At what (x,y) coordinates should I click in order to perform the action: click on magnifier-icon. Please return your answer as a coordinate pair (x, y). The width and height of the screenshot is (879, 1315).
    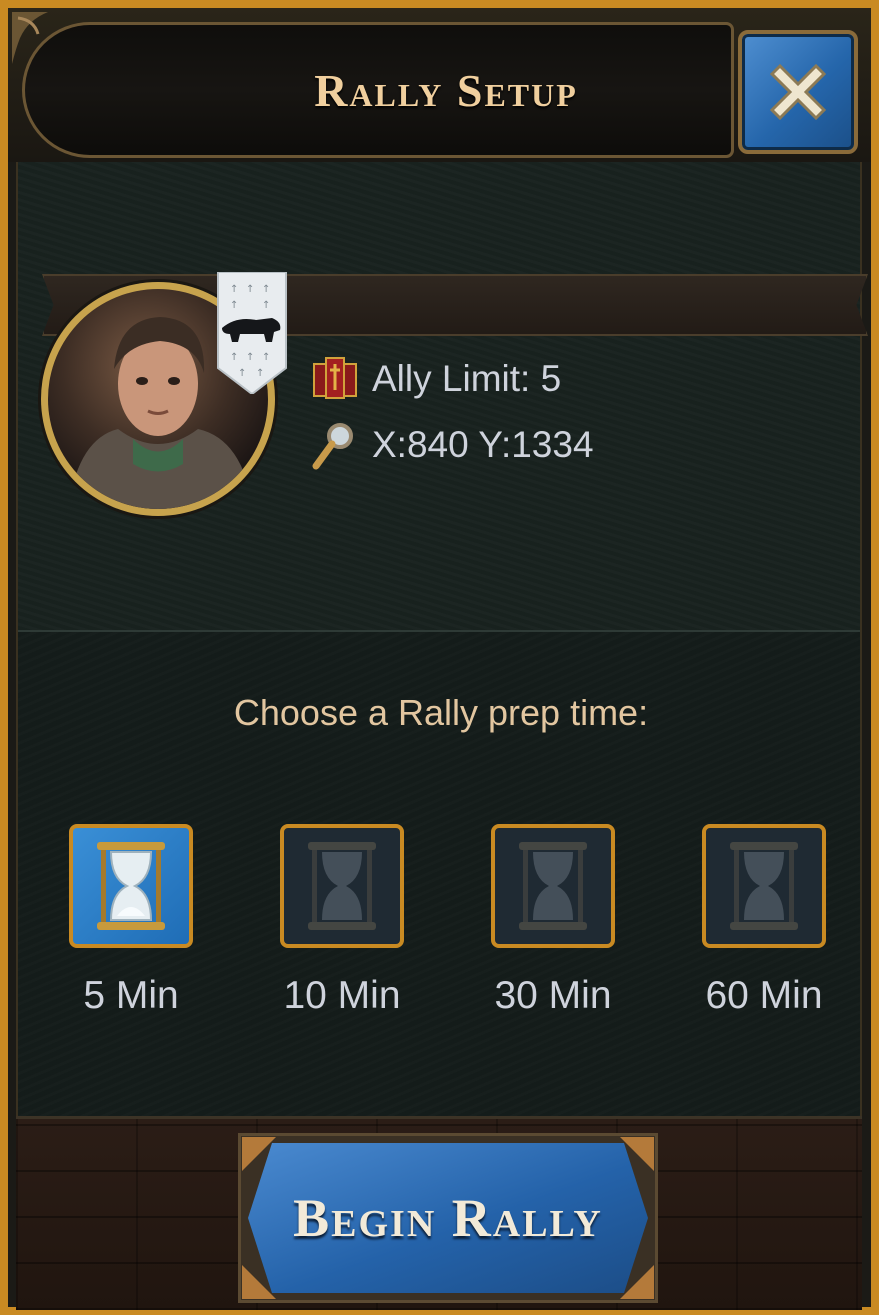
    Looking at the image, I should click on (332, 446).